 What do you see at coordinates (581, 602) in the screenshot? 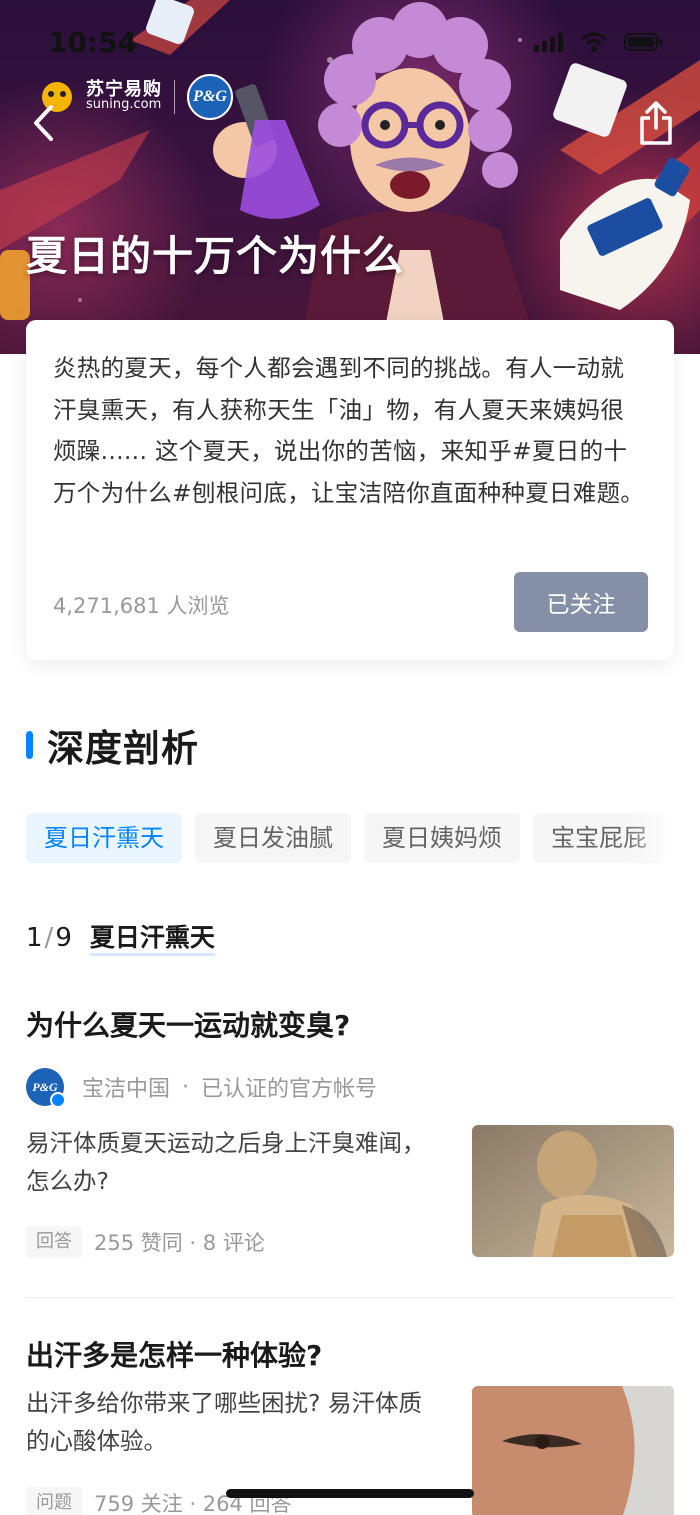
I see `follow-button: 已关注` at bounding box center [581, 602].